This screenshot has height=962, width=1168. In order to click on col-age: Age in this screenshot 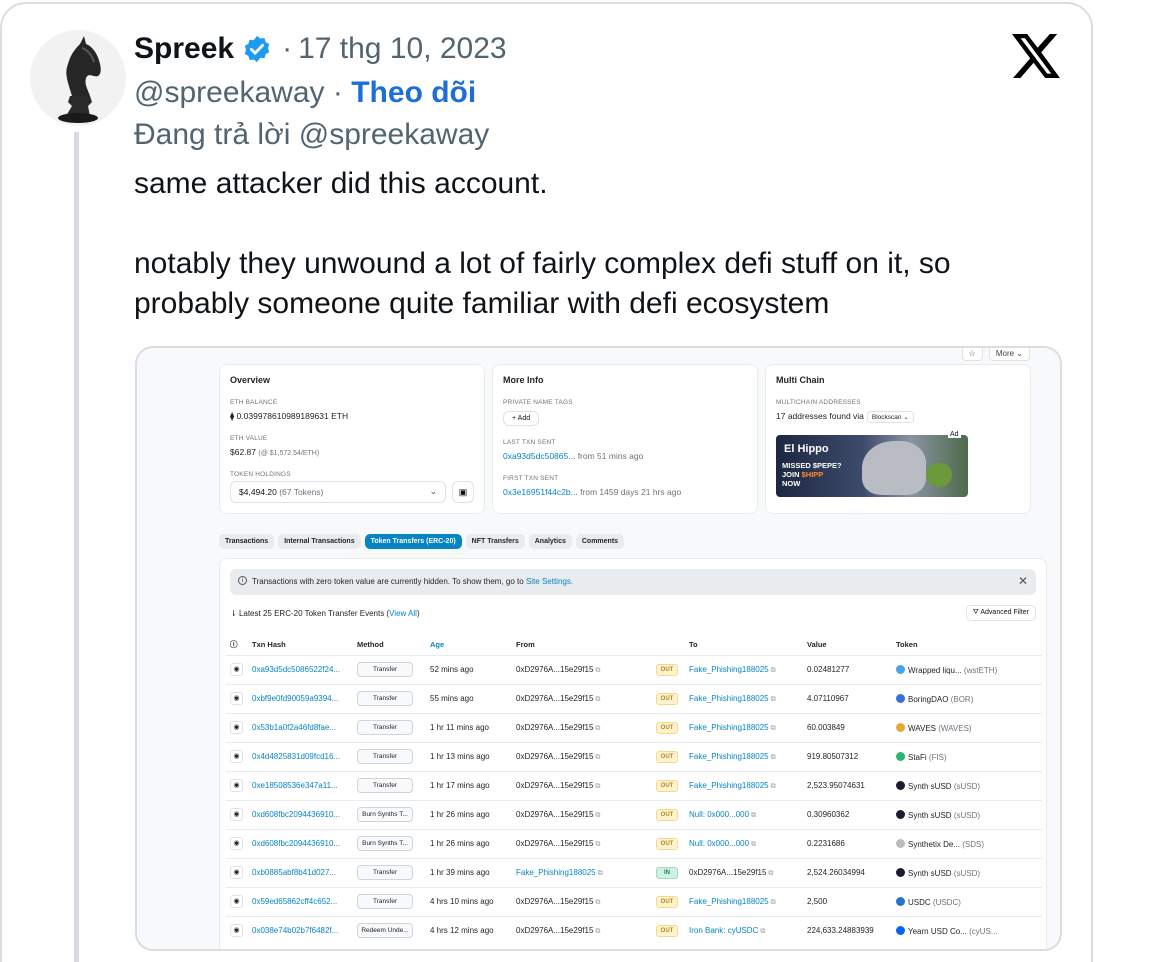, I will do `click(469, 645)`.